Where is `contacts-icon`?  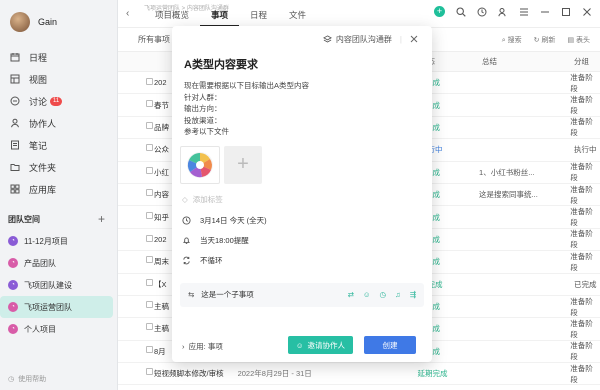 contacts-icon is located at coordinates (503, 12).